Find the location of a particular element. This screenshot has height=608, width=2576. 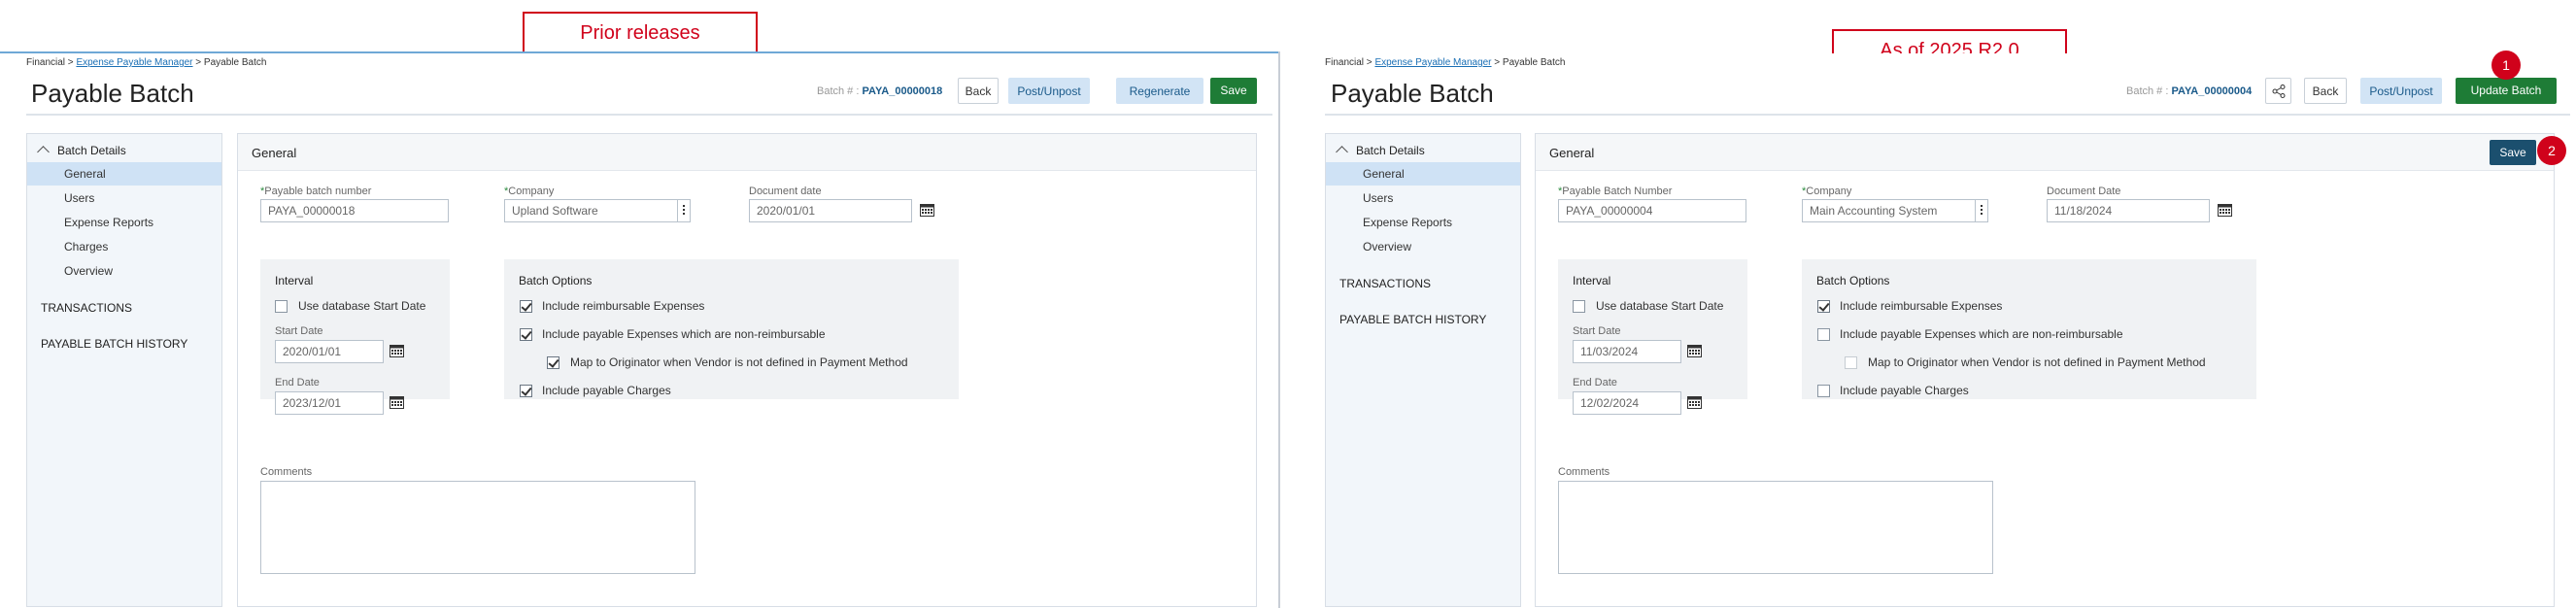

batch-options-title: Batch Options is located at coordinates (1853, 280).